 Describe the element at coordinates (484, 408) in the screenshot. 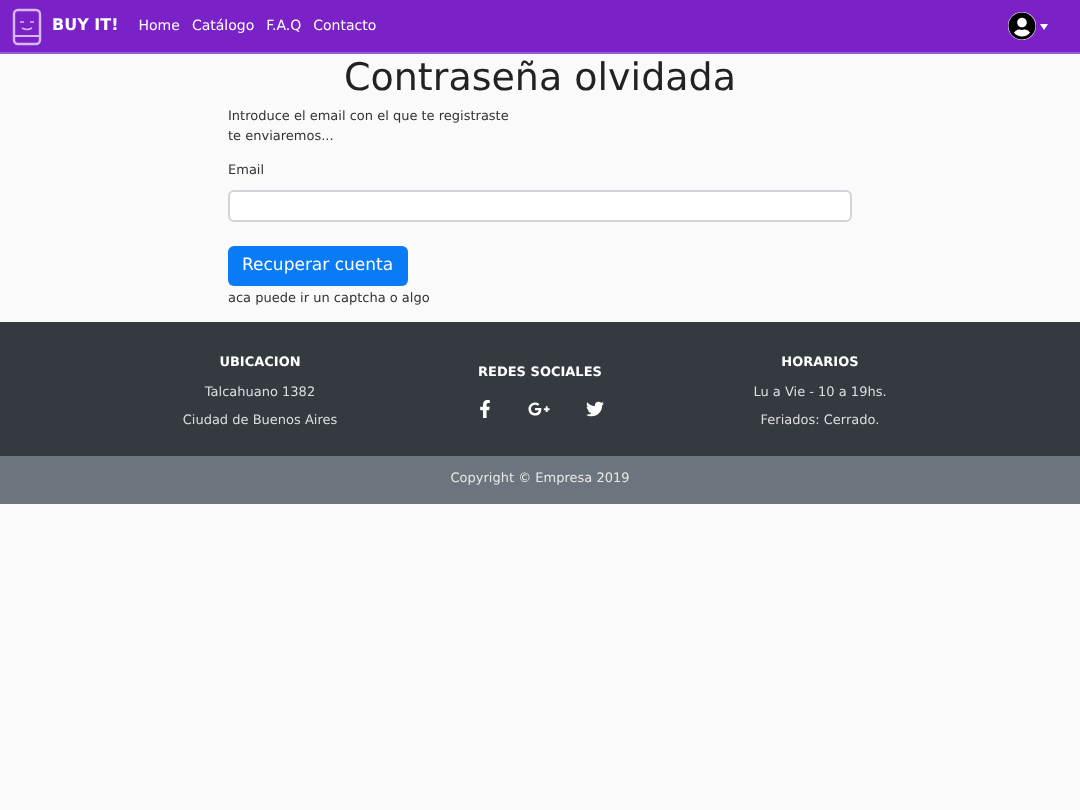

I see `letter-f-icon` at that location.